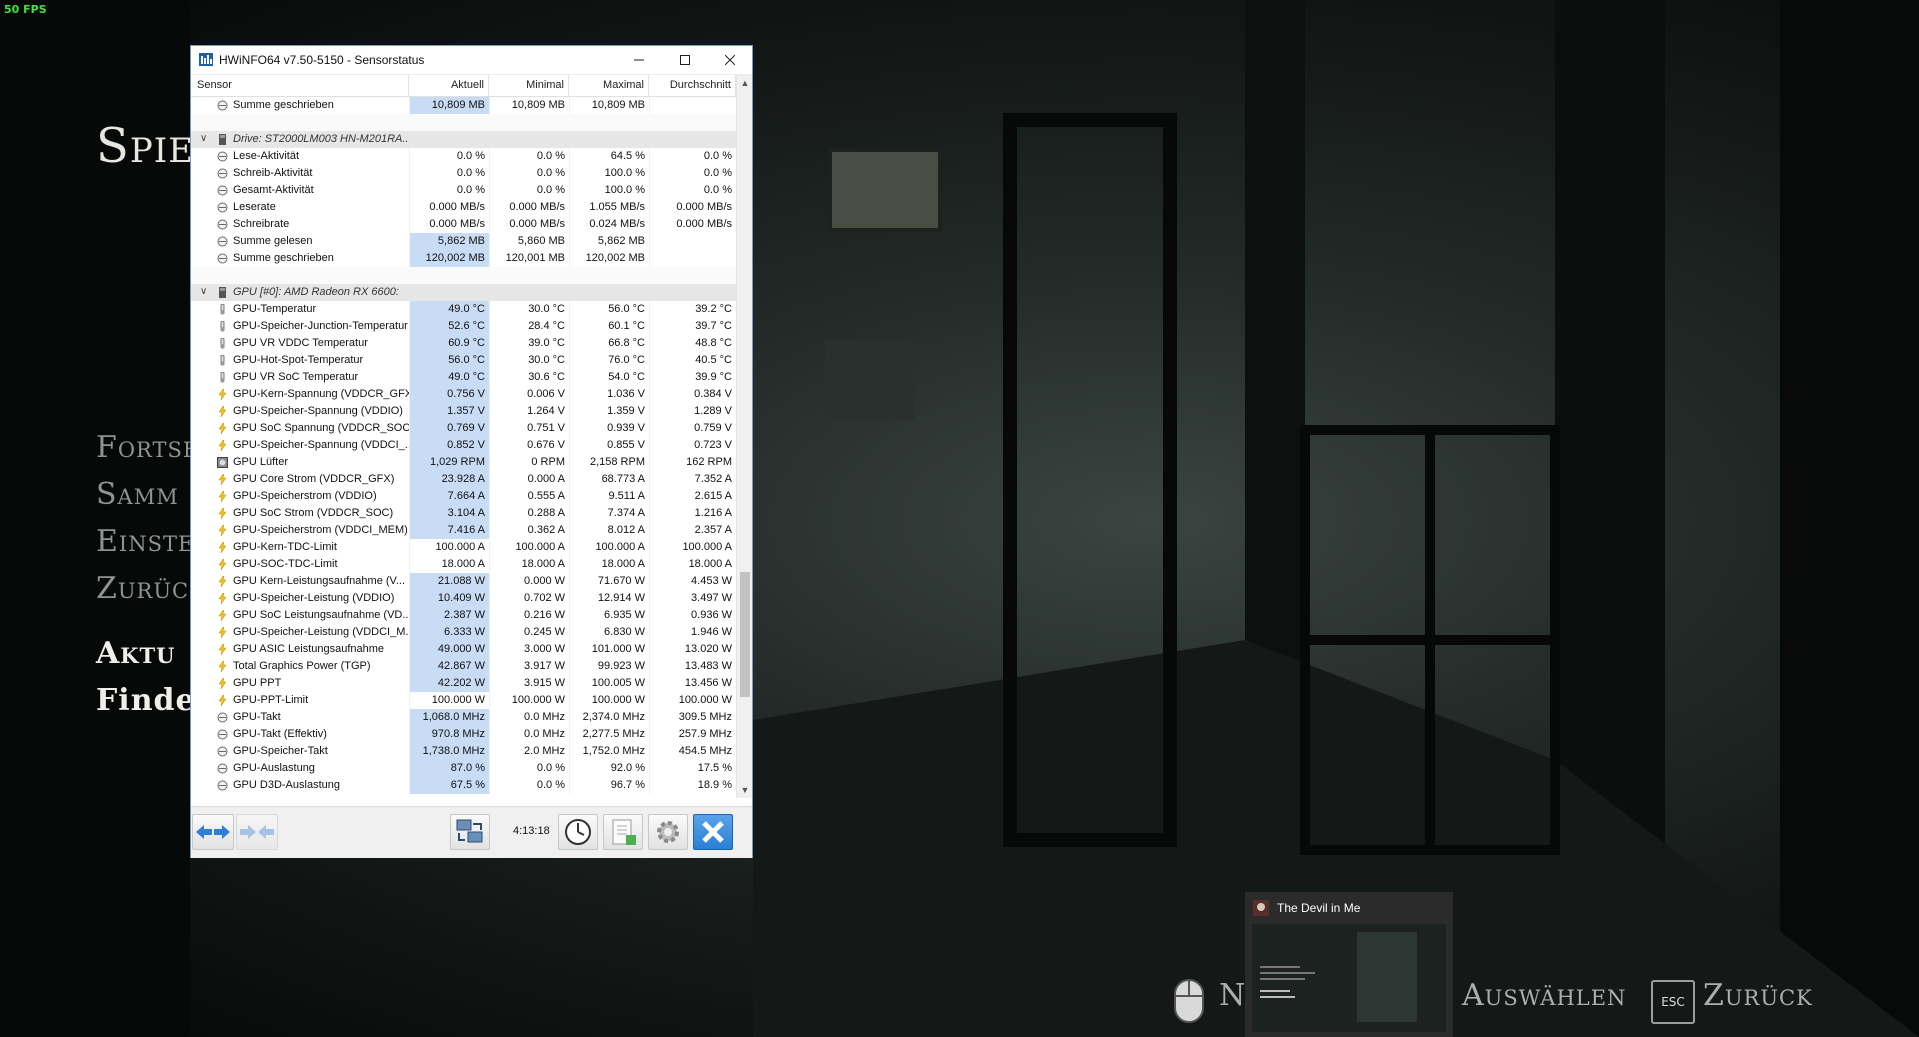  What do you see at coordinates (305, 496) in the screenshot?
I see `sensor-name: GPU-Speicherstrom (VDDIO)` at bounding box center [305, 496].